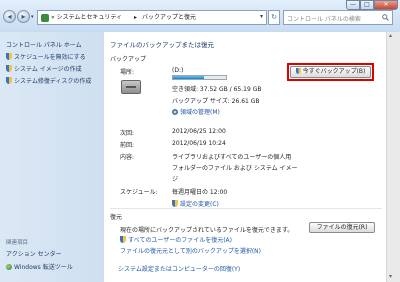 The image size is (400, 282). Describe the element at coordinates (200, 192) in the screenshot. I see `schedule-value: 毎週月曜日の 12:00` at that location.